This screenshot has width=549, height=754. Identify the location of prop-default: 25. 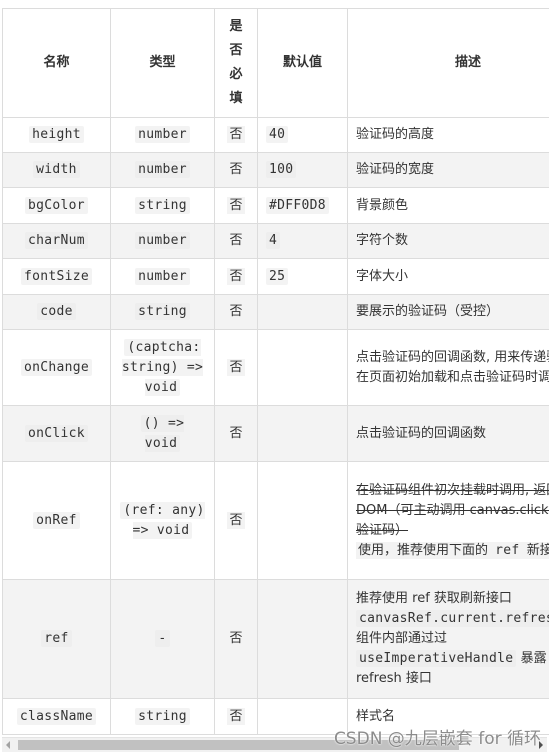
(277, 276).